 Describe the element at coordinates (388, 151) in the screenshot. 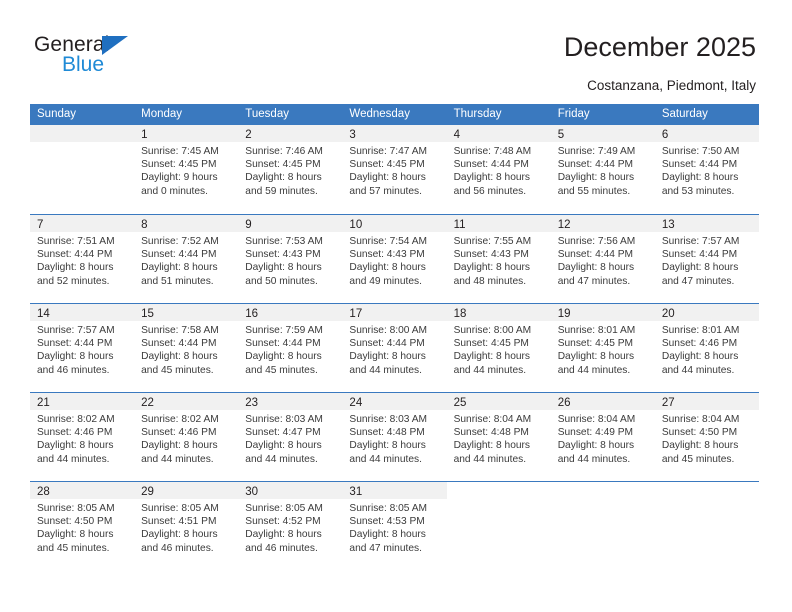

I see `day-detail-line: Sunrise: 7:47 AM` at that location.